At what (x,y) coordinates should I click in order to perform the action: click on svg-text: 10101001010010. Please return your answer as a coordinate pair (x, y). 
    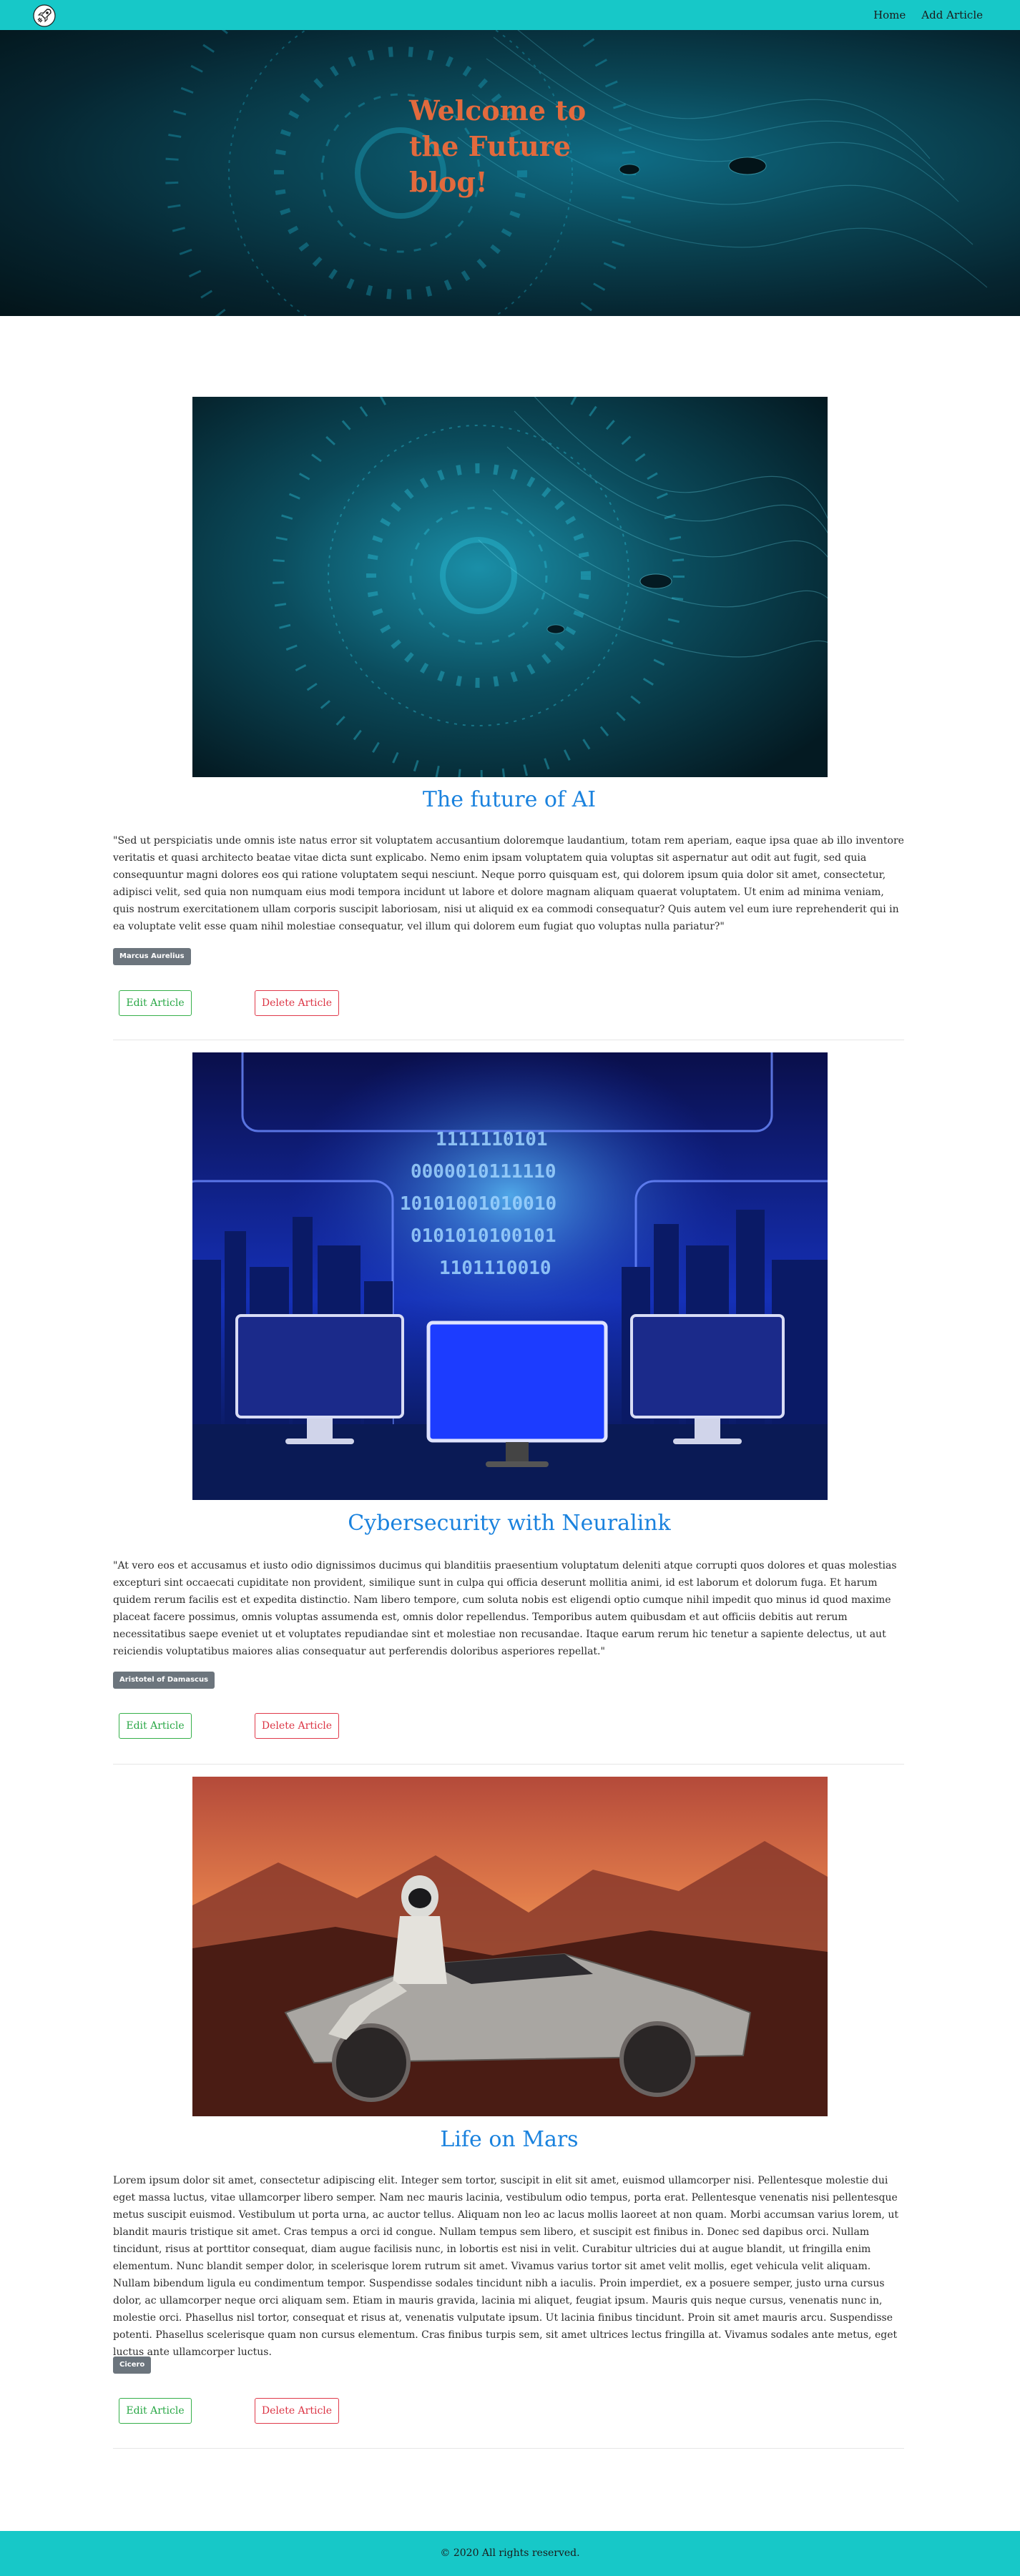
    Looking at the image, I should click on (478, 1204).